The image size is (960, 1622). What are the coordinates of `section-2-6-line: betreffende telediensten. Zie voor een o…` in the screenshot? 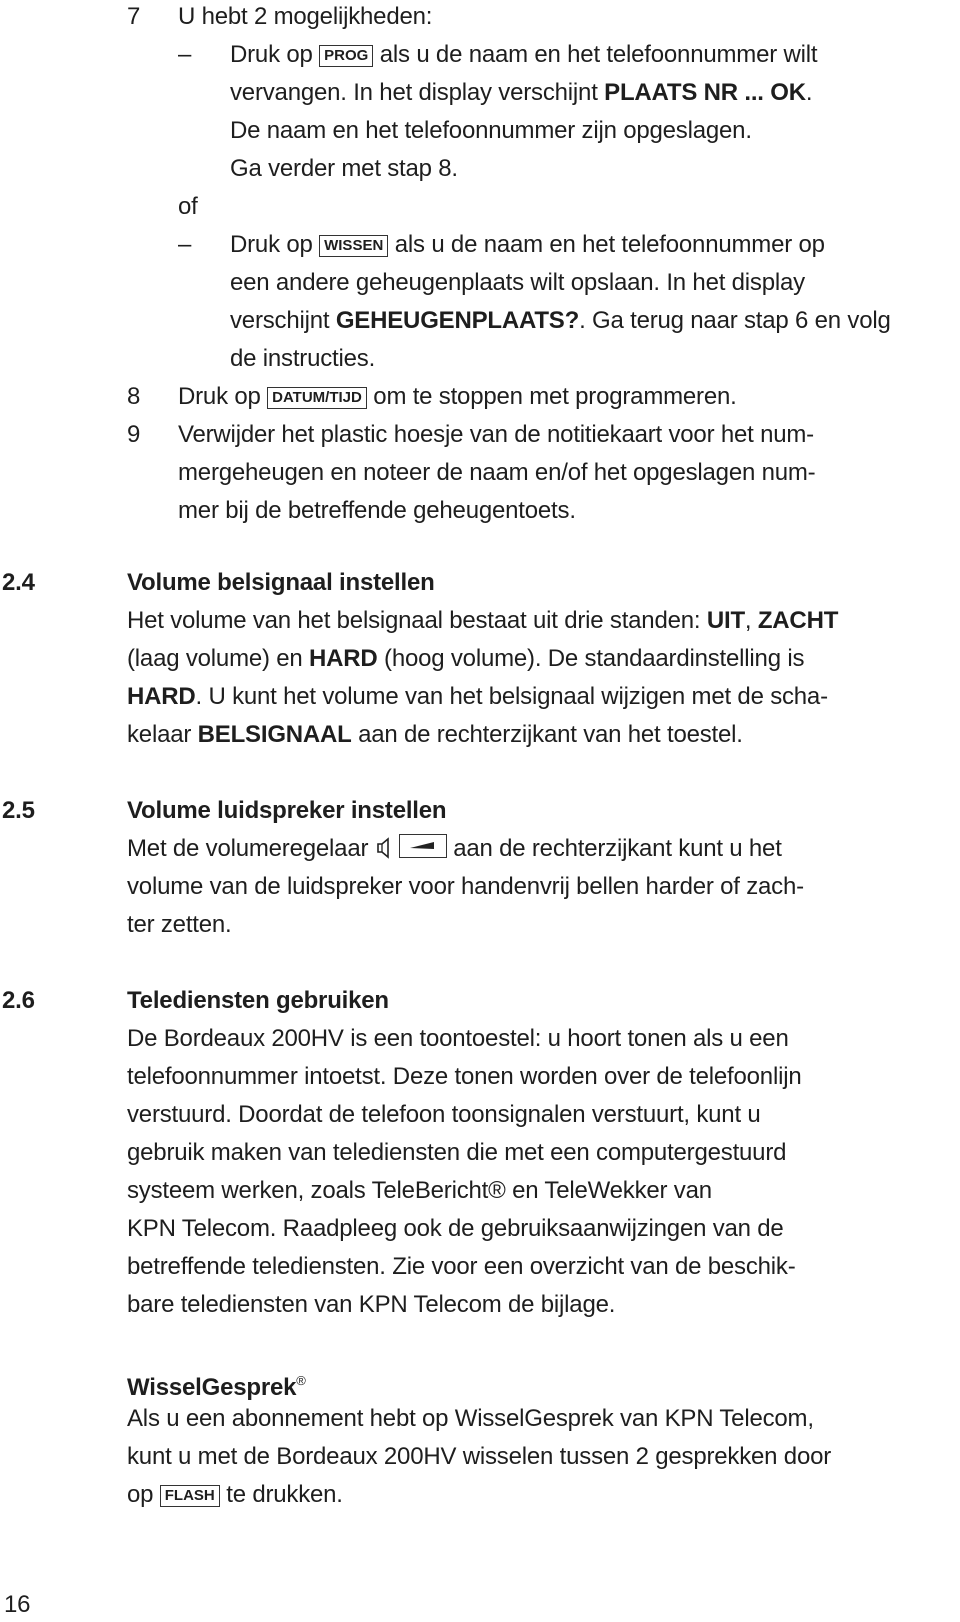 It's located at (461, 1266).